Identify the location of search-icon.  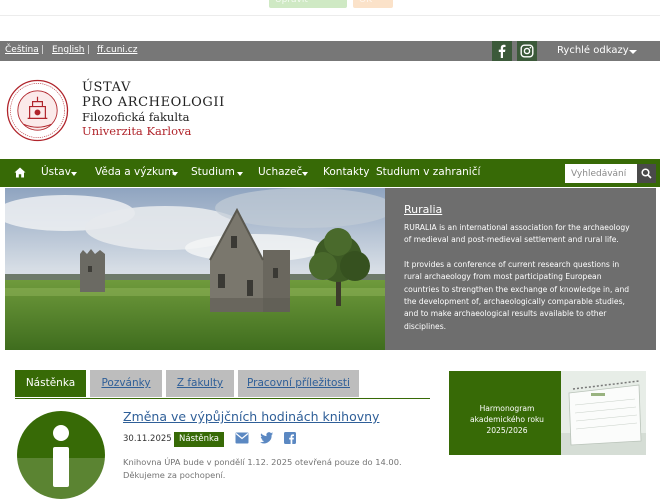
(646, 173).